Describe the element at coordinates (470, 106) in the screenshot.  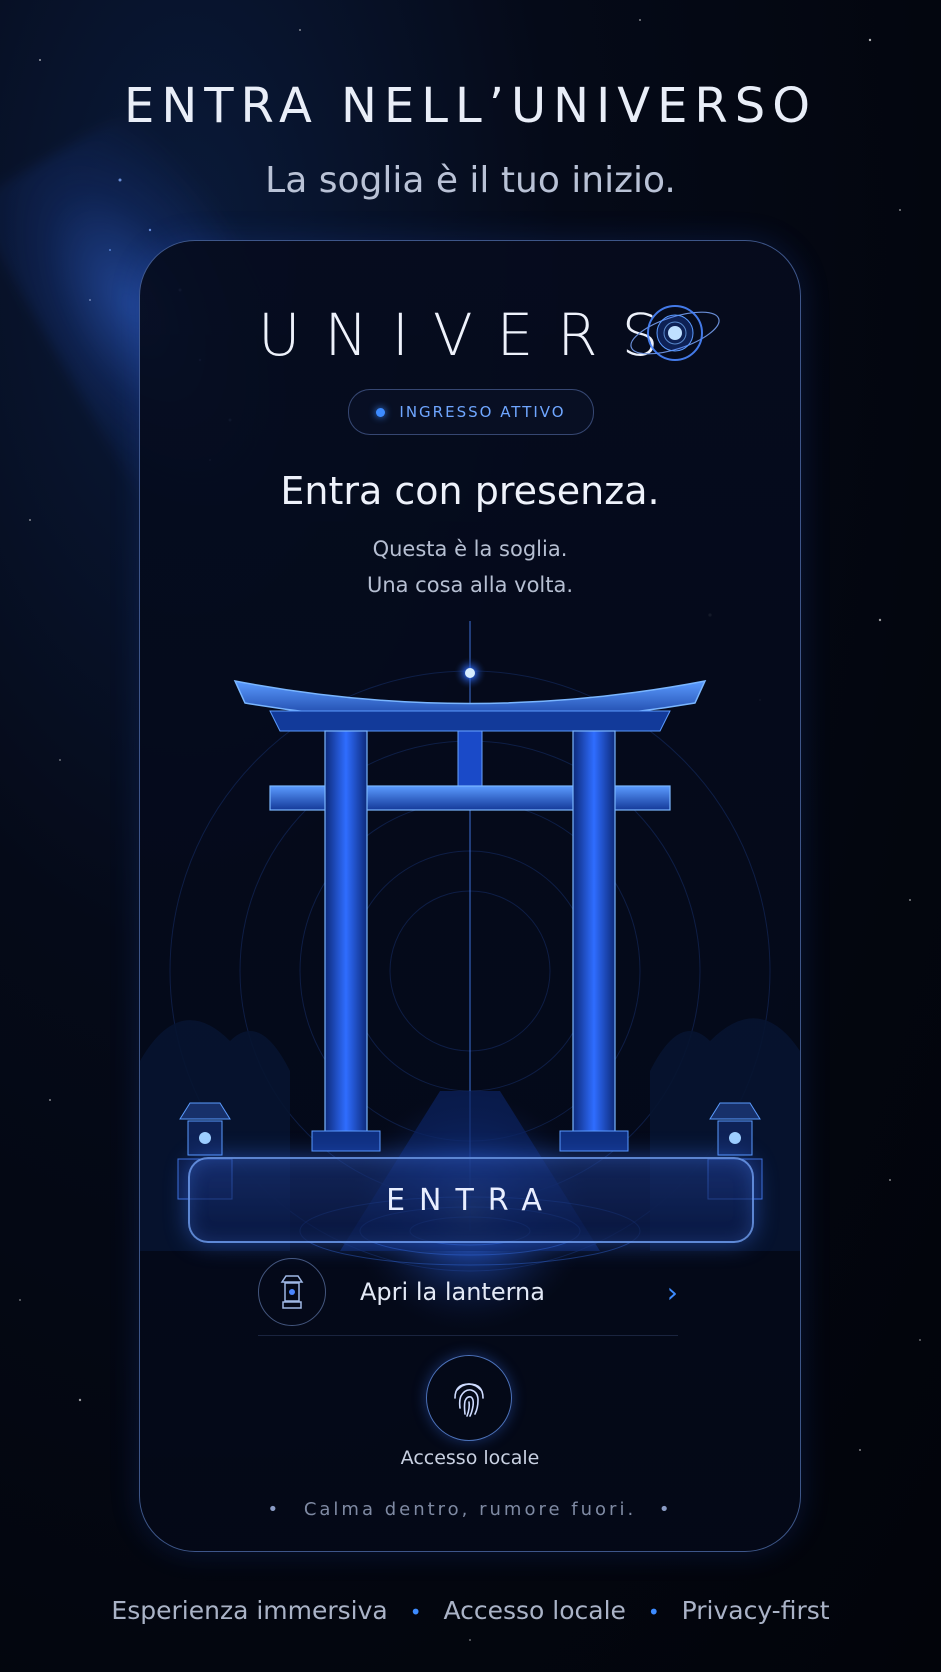
I see `hero-title: ENTRA NELL’UNIVERSO` at that location.